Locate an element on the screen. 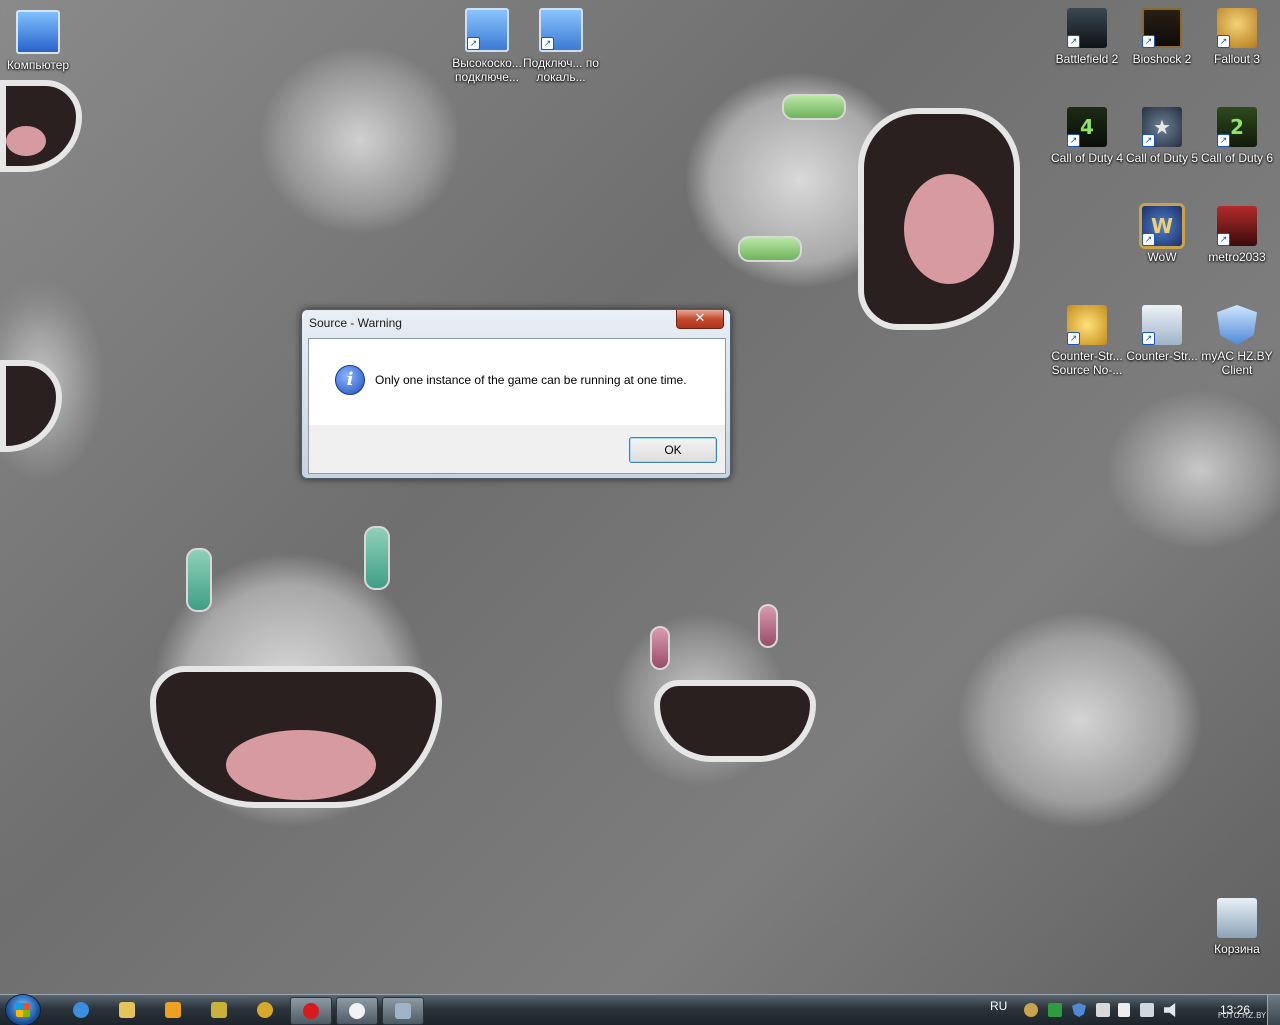 The image size is (1280, 1025). desktop-icon-cod5: ★ ↗ Call of Duty 5 is located at coordinates (1162, 136).